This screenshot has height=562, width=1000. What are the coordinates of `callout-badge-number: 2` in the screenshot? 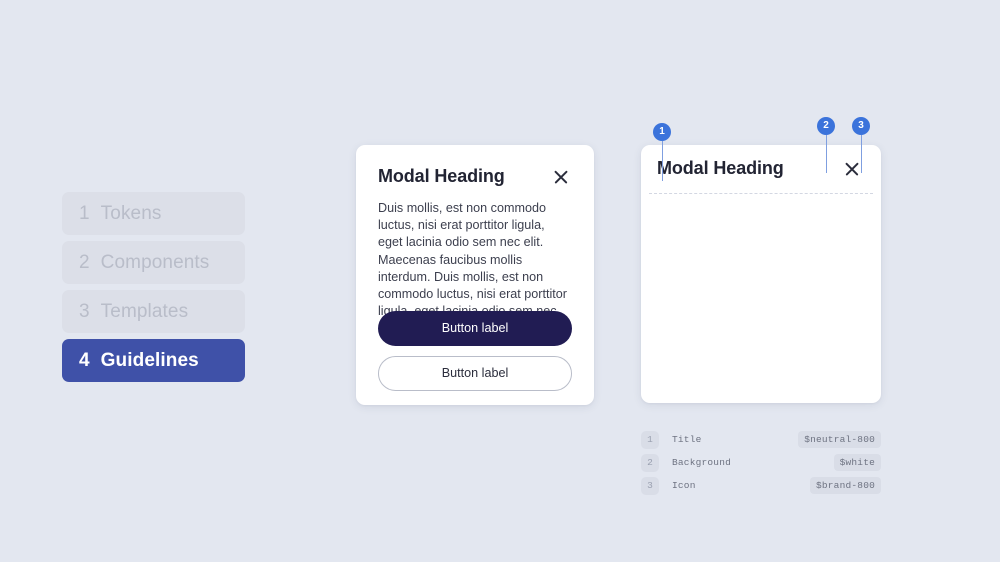 It's located at (826, 126).